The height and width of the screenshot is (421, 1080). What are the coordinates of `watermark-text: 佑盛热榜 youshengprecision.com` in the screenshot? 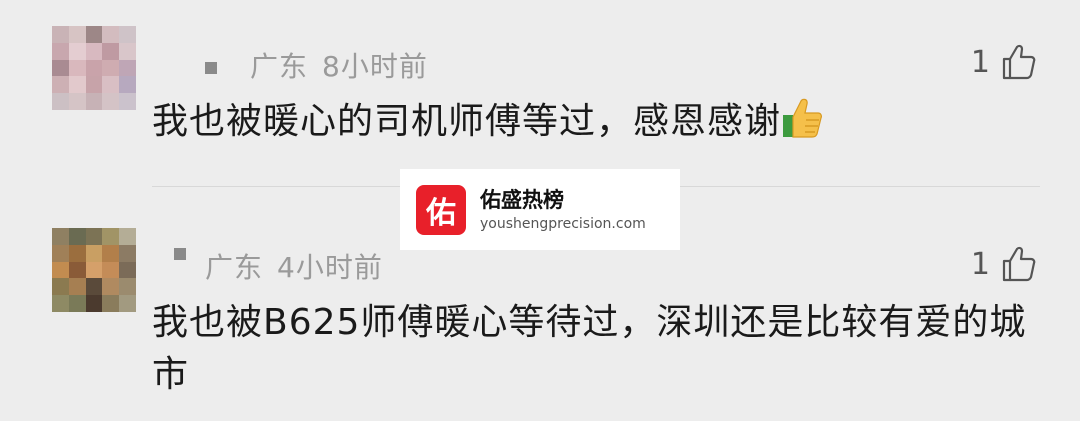 It's located at (563, 210).